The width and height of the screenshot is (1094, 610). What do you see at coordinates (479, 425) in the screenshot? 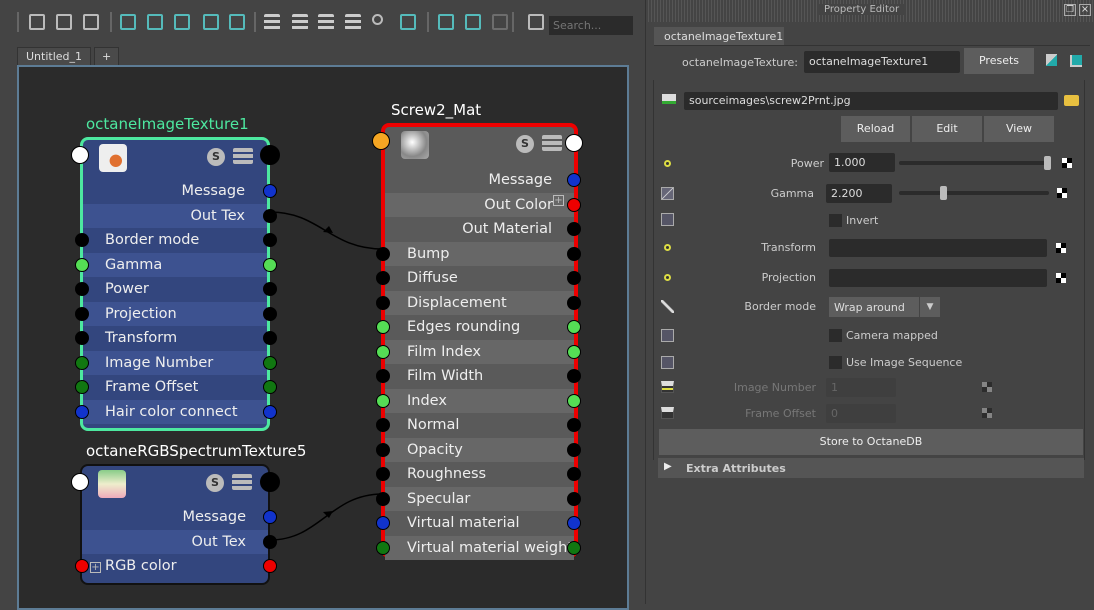
I see `port-row-normal: Normal` at bounding box center [479, 425].